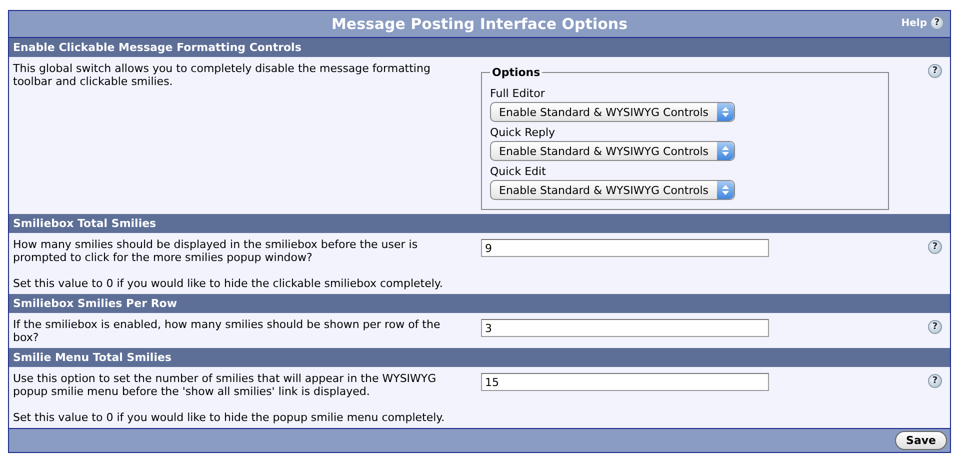  What do you see at coordinates (479, 47) in the screenshot?
I see `section-heading: Enable Clickable Message Formatting Controls` at bounding box center [479, 47].